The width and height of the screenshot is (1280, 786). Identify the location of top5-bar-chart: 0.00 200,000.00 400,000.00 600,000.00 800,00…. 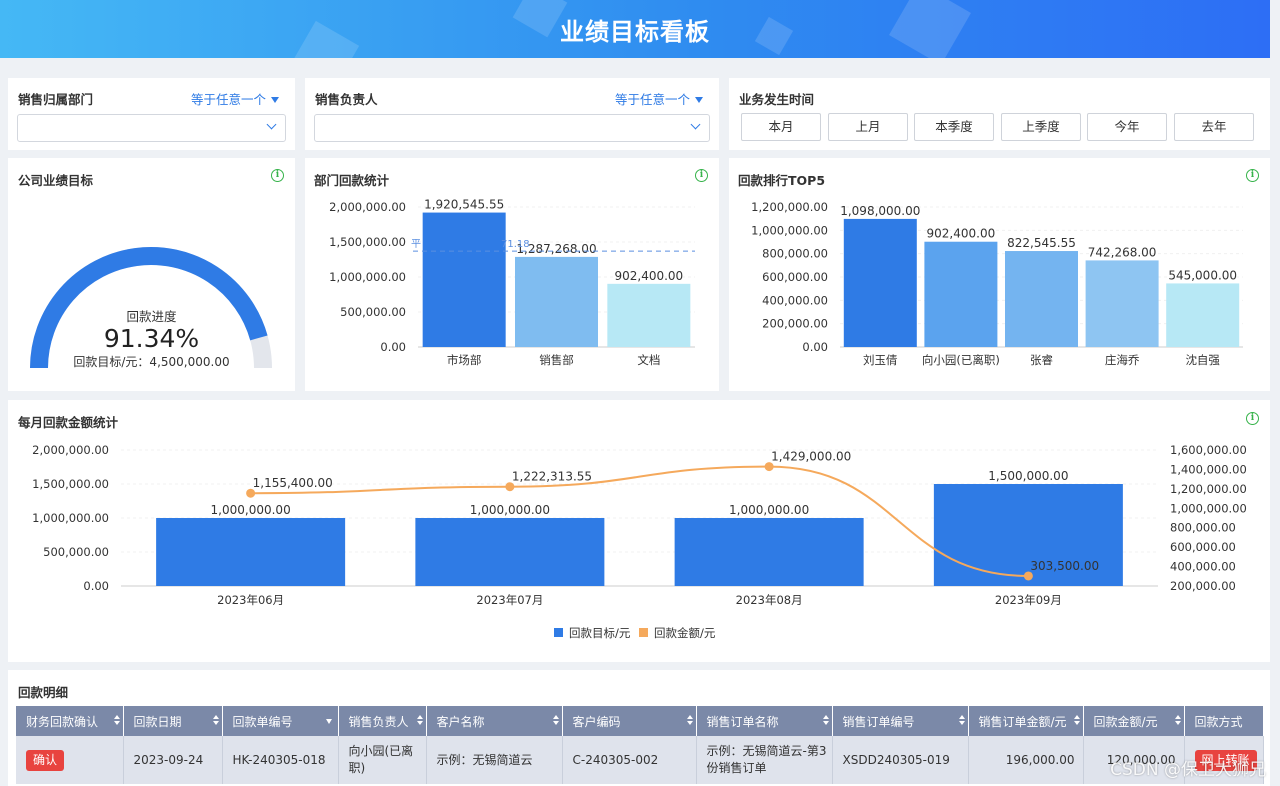
(997, 283).